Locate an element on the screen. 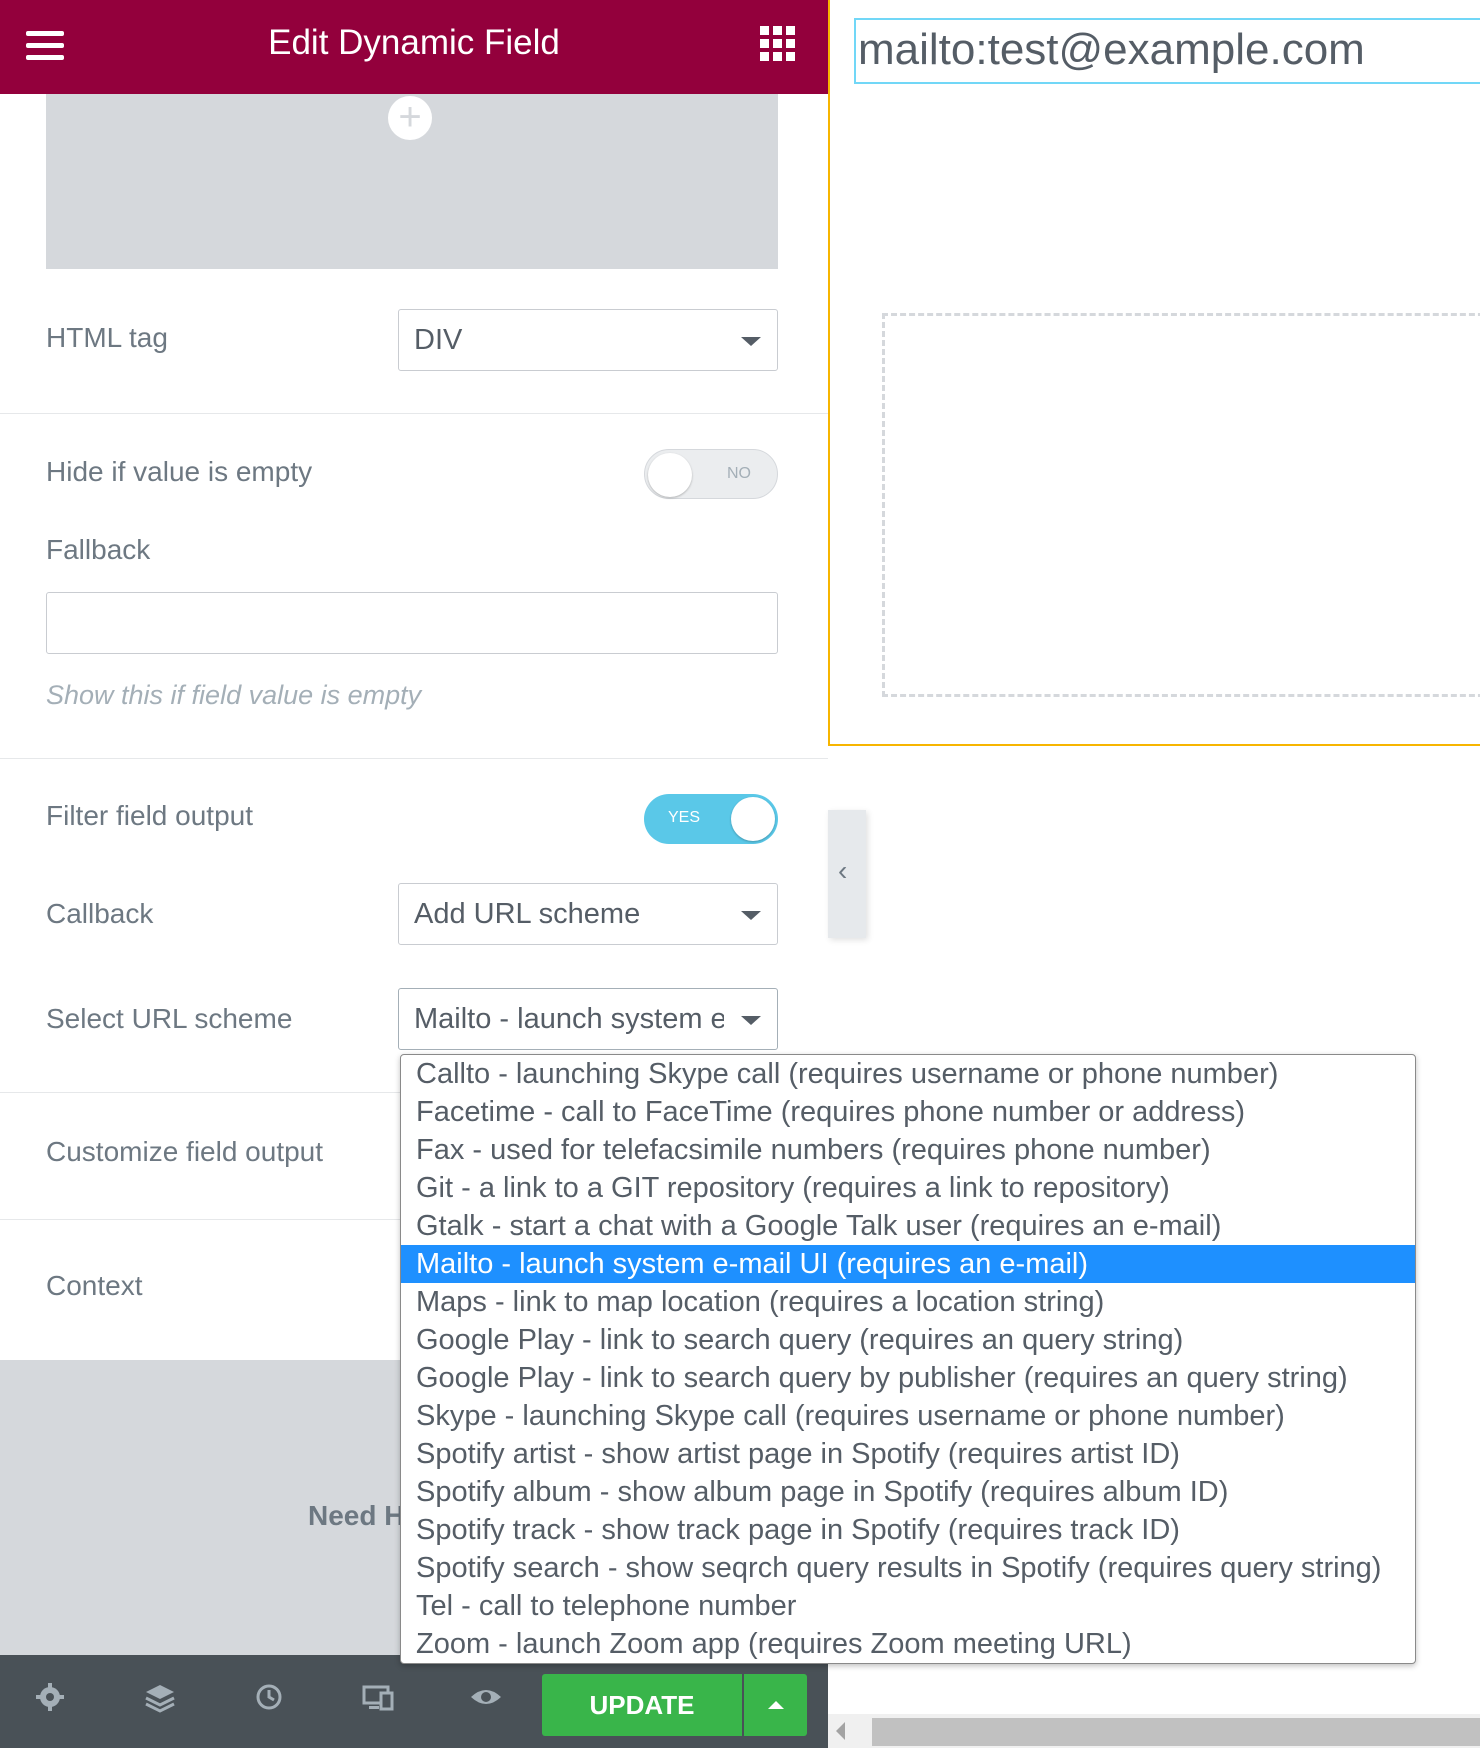 The width and height of the screenshot is (1480, 1748). empty-column-placeholder is located at coordinates (1181, 505).